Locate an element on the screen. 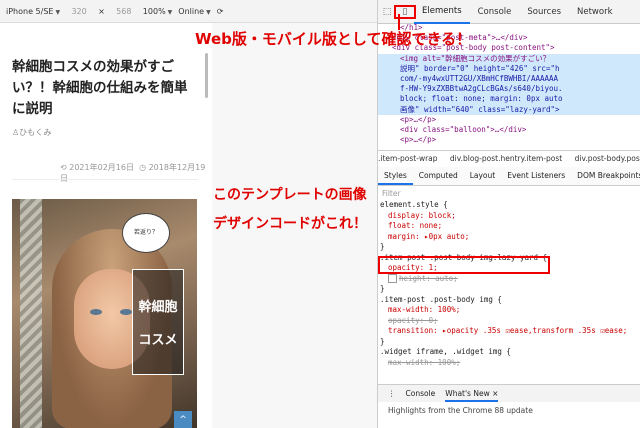  devtools-tabbar: ⬚ ▯ Elements Console Sources Network is located at coordinates (509, 12).